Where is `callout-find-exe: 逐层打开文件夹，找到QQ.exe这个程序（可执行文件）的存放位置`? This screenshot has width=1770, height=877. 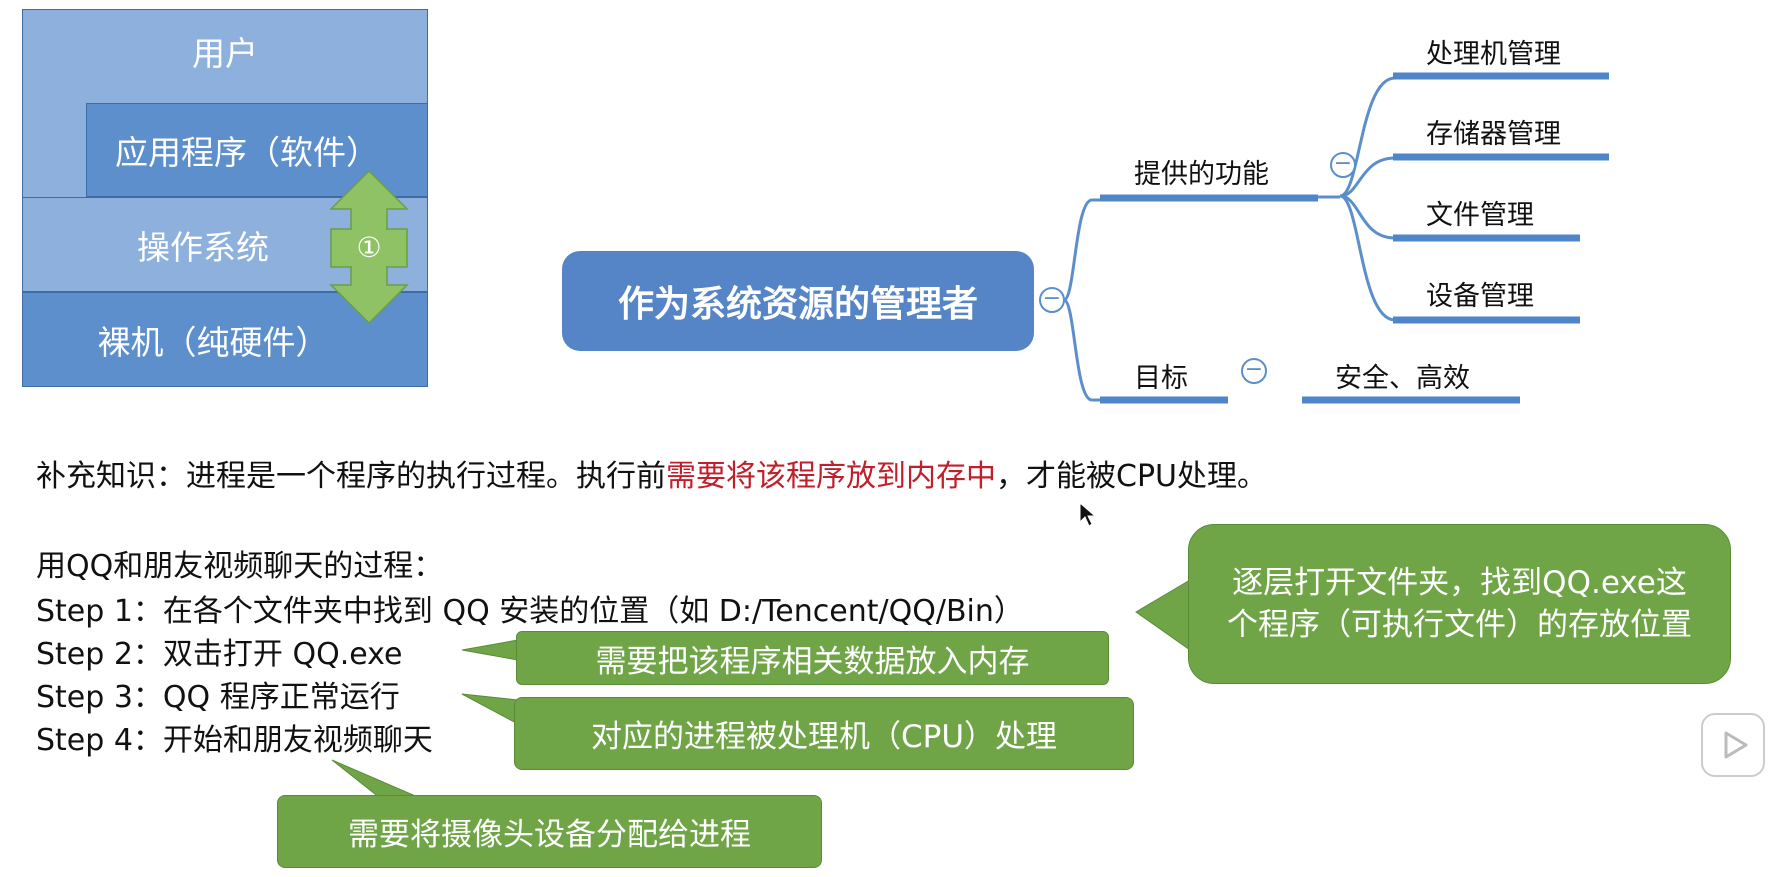 callout-find-exe: 逐层打开文件夹，找到QQ.exe这个程序（可执行文件）的存放位置 is located at coordinates (1459, 604).